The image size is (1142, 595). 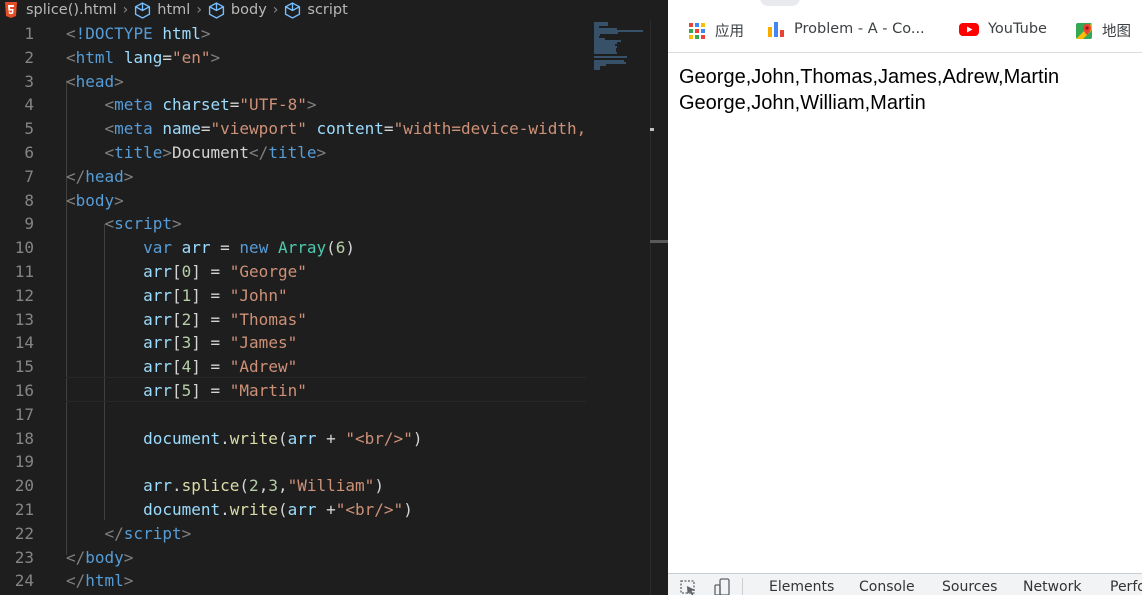 What do you see at coordinates (331, 248) in the screenshot?
I see `code-token: (` at bounding box center [331, 248].